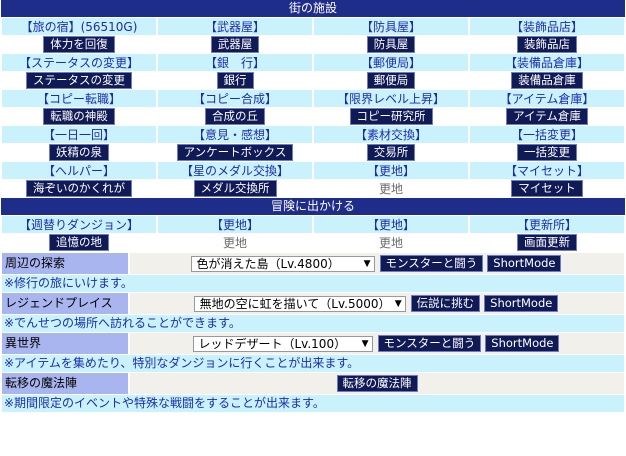  I want to click on facility-cell: アンケートボックス, so click(235, 152).